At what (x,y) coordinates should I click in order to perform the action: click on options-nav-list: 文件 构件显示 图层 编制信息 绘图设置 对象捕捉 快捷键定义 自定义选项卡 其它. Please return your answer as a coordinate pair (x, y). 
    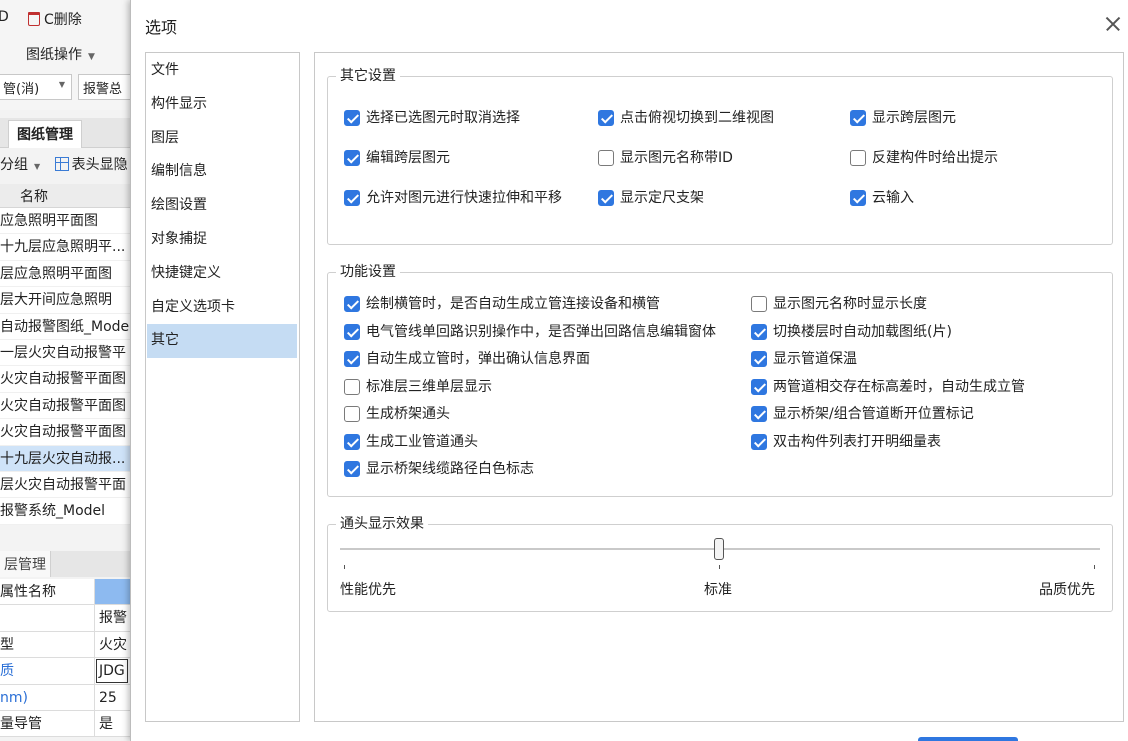
    Looking at the image, I should click on (222, 387).